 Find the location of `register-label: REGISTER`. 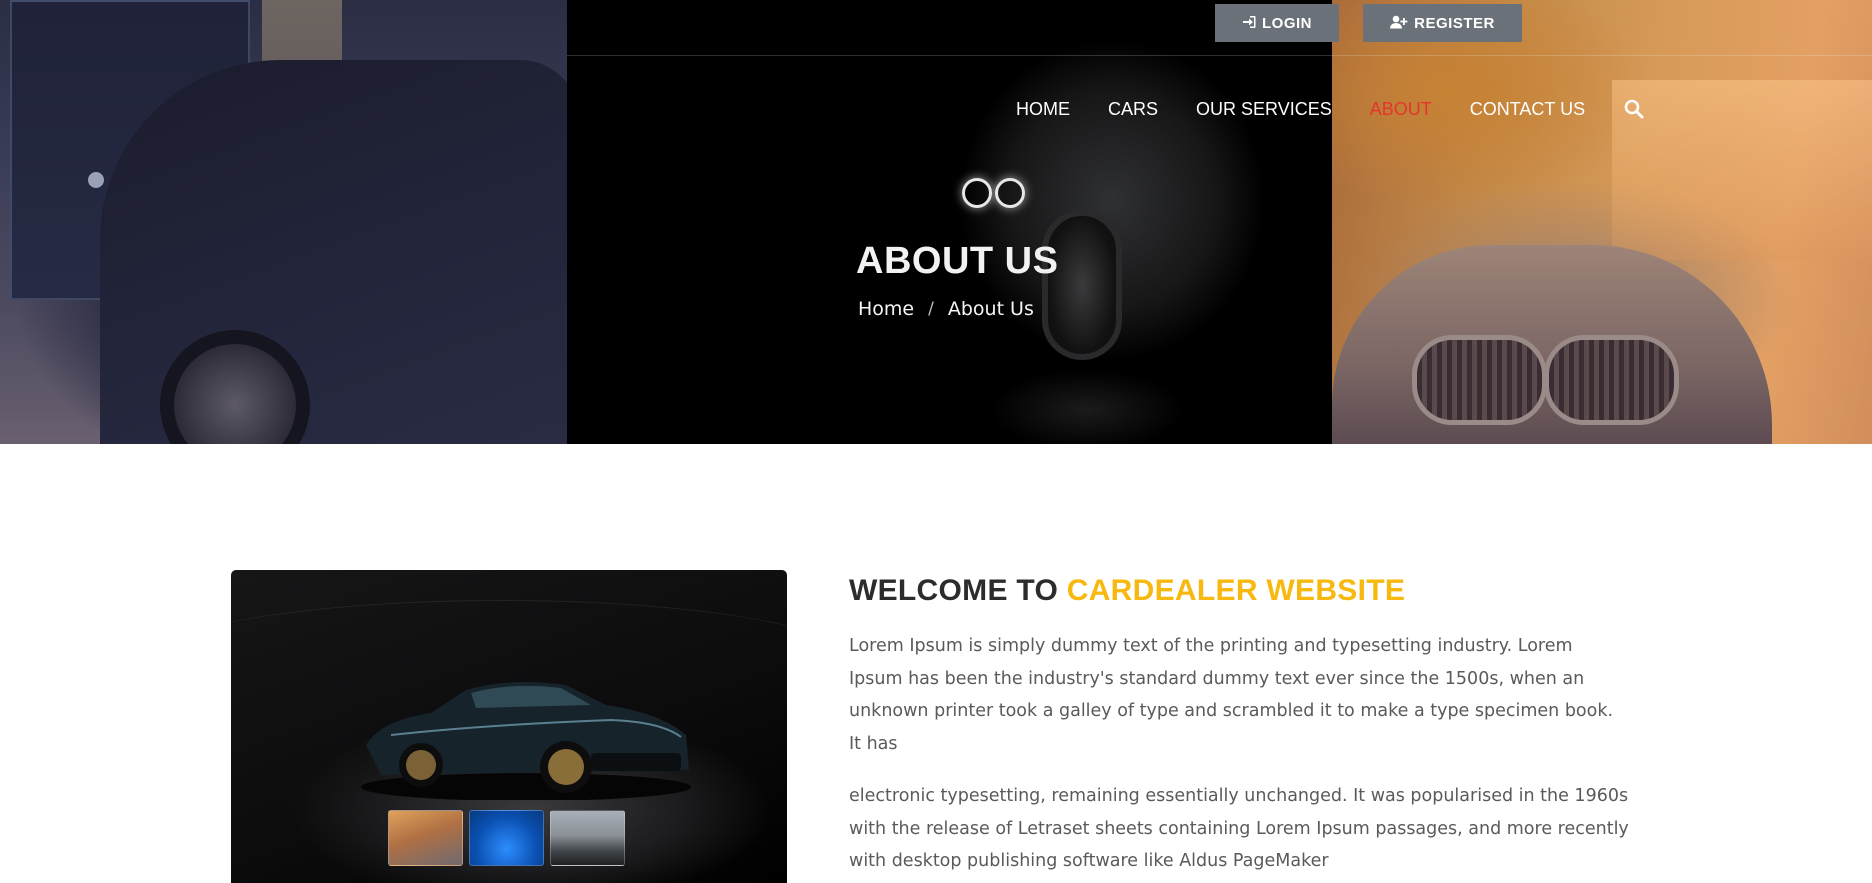

register-label: REGISTER is located at coordinates (1454, 23).